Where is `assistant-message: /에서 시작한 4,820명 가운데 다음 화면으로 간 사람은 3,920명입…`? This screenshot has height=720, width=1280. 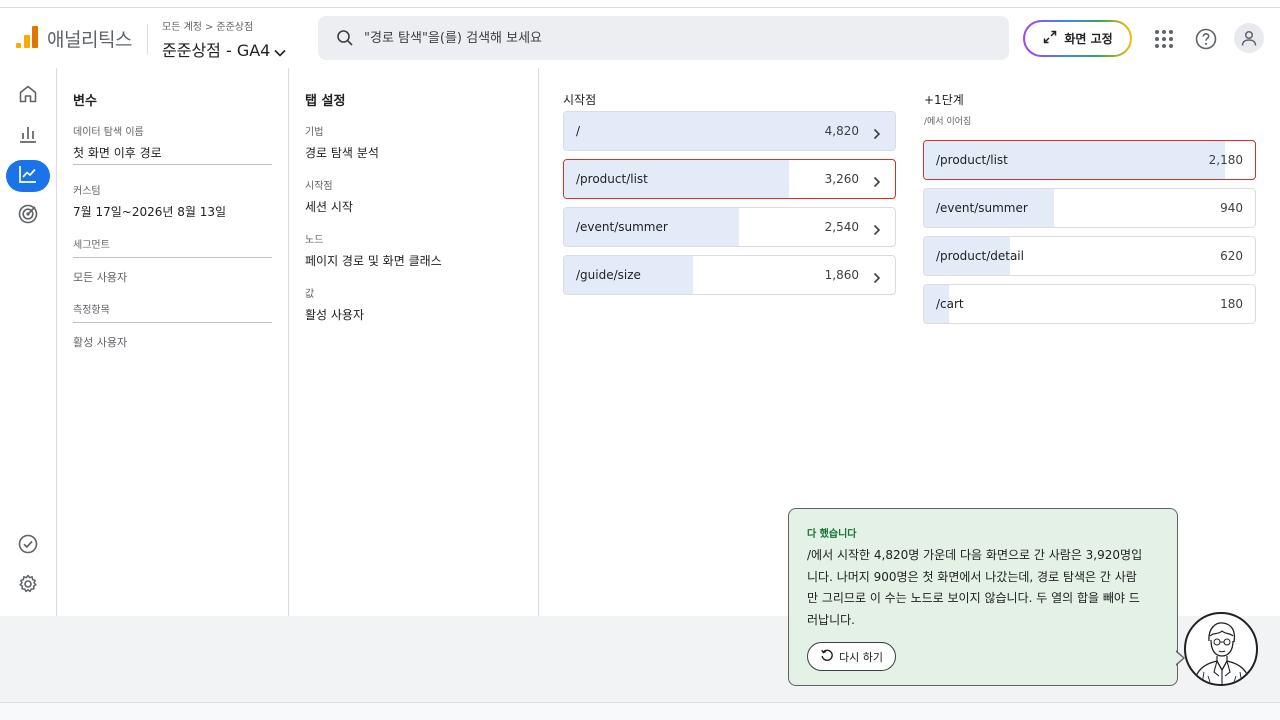 assistant-message: /에서 시작한 4,820명 가운데 다음 화면으로 간 사람은 3,920명입… is located at coordinates (975, 587).